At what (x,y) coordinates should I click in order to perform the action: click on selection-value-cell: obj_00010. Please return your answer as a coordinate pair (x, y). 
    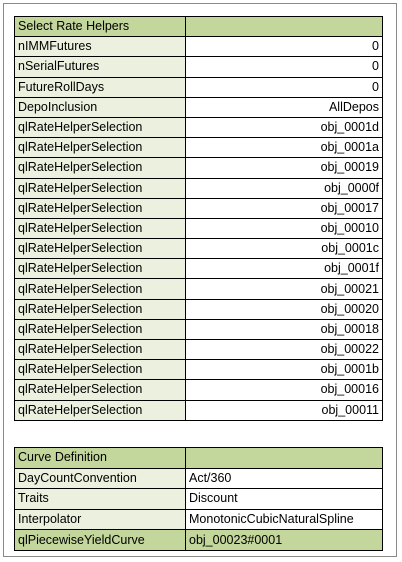
    Looking at the image, I should click on (284, 228).